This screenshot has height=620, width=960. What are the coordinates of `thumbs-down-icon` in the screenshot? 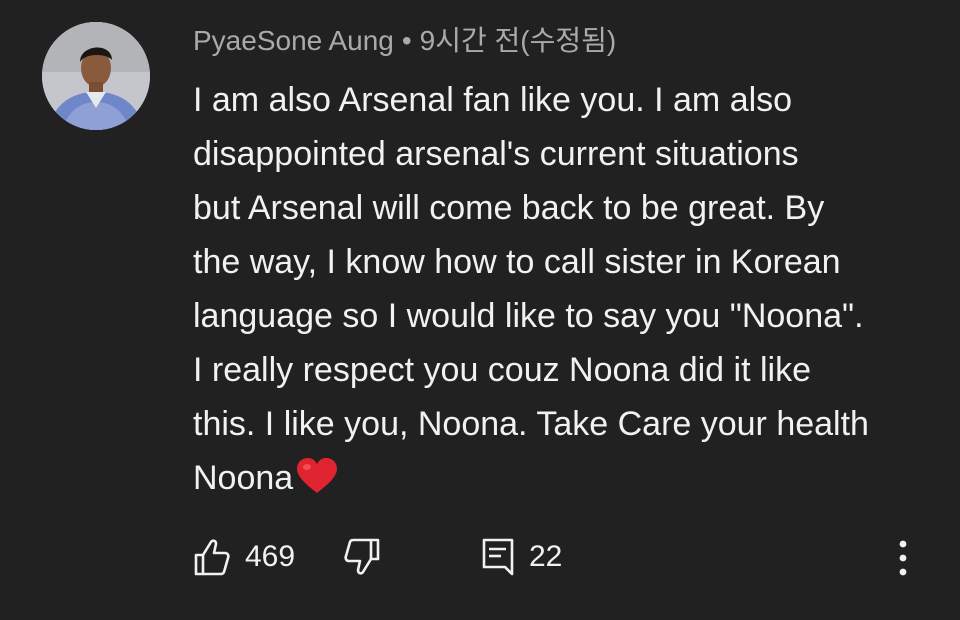 It's located at (362, 556).